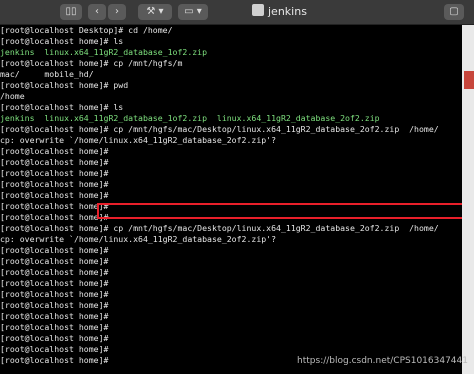  What do you see at coordinates (117, 12) in the screenshot?
I see `forward-button: ›` at bounding box center [117, 12].